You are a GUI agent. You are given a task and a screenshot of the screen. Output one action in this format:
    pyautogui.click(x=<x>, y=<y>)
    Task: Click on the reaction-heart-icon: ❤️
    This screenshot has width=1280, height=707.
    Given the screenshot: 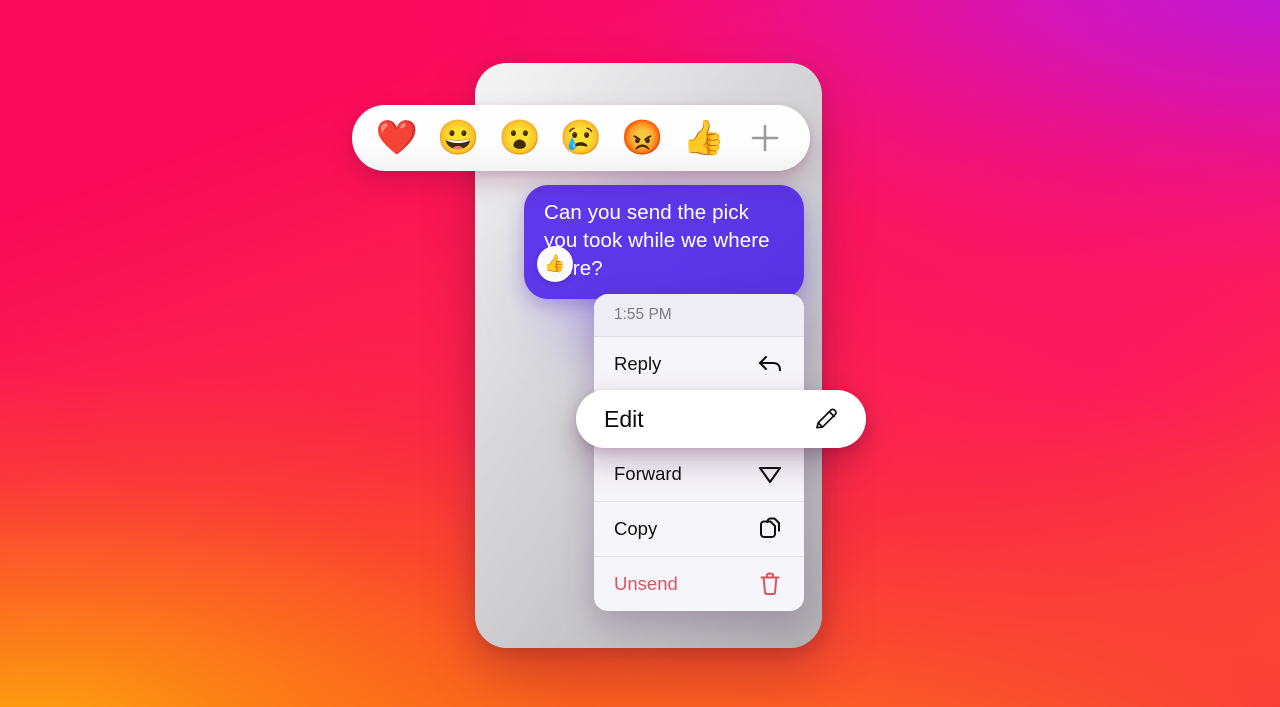 What is the action you would take?
    pyautogui.click(x=397, y=138)
    